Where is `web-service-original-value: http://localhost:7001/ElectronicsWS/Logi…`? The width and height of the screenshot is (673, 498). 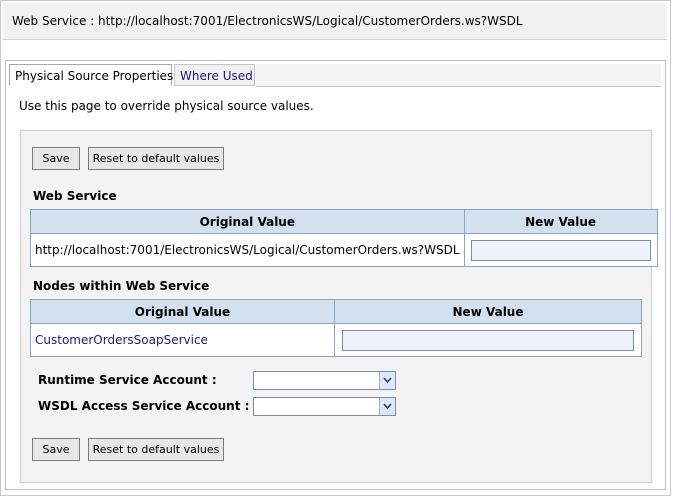
web-service-original-value: http://localhost:7001/ElectronicsWS/Logi… is located at coordinates (247, 250).